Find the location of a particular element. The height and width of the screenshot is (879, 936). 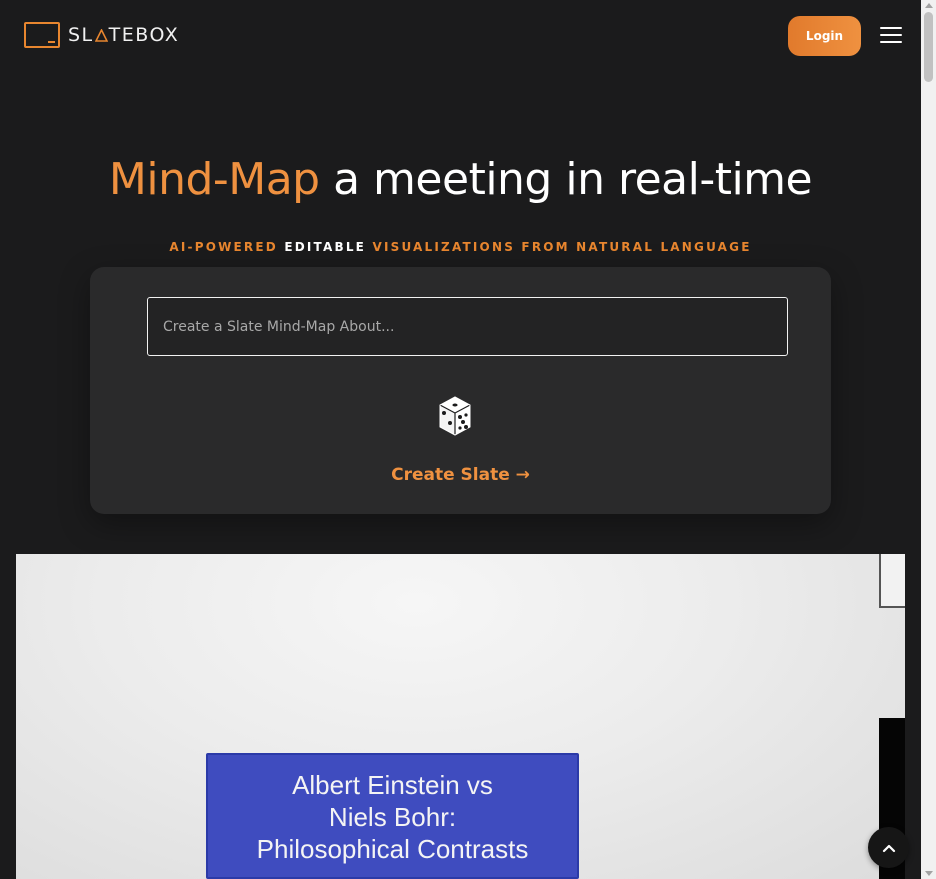

hero-title-rest: a meeting in real-time is located at coordinates (566, 179).